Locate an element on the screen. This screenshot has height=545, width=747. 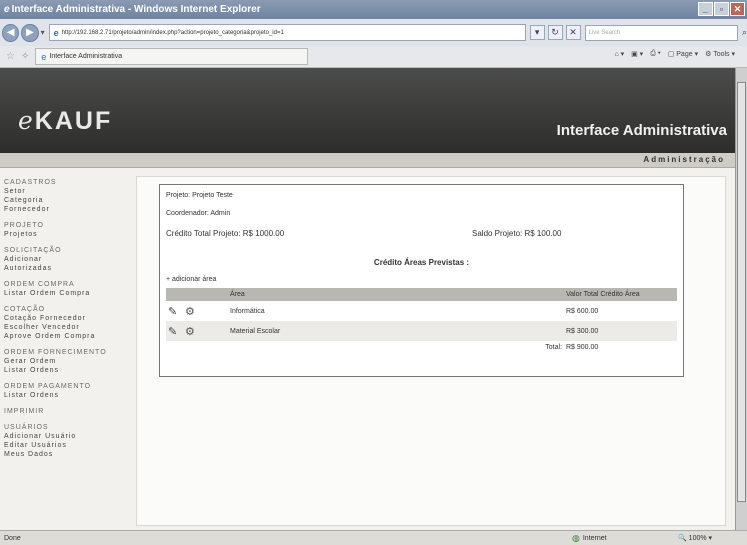
sidebar-item: Setor is located at coordinates (69, 191).